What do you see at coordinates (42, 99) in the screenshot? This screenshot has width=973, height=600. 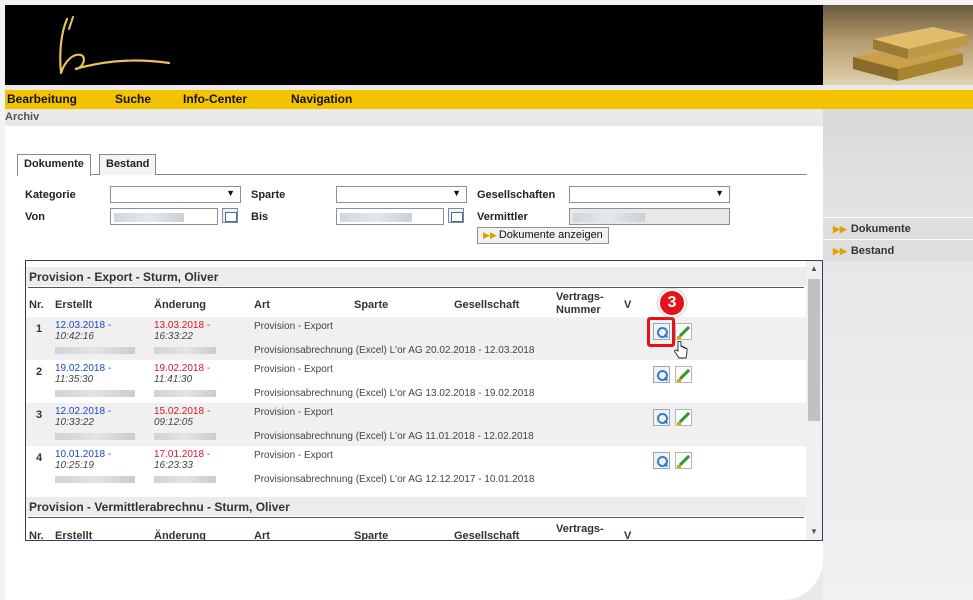 I see `menu-bearbeitung: Bearbeitung` at bounding box center [42, 99].